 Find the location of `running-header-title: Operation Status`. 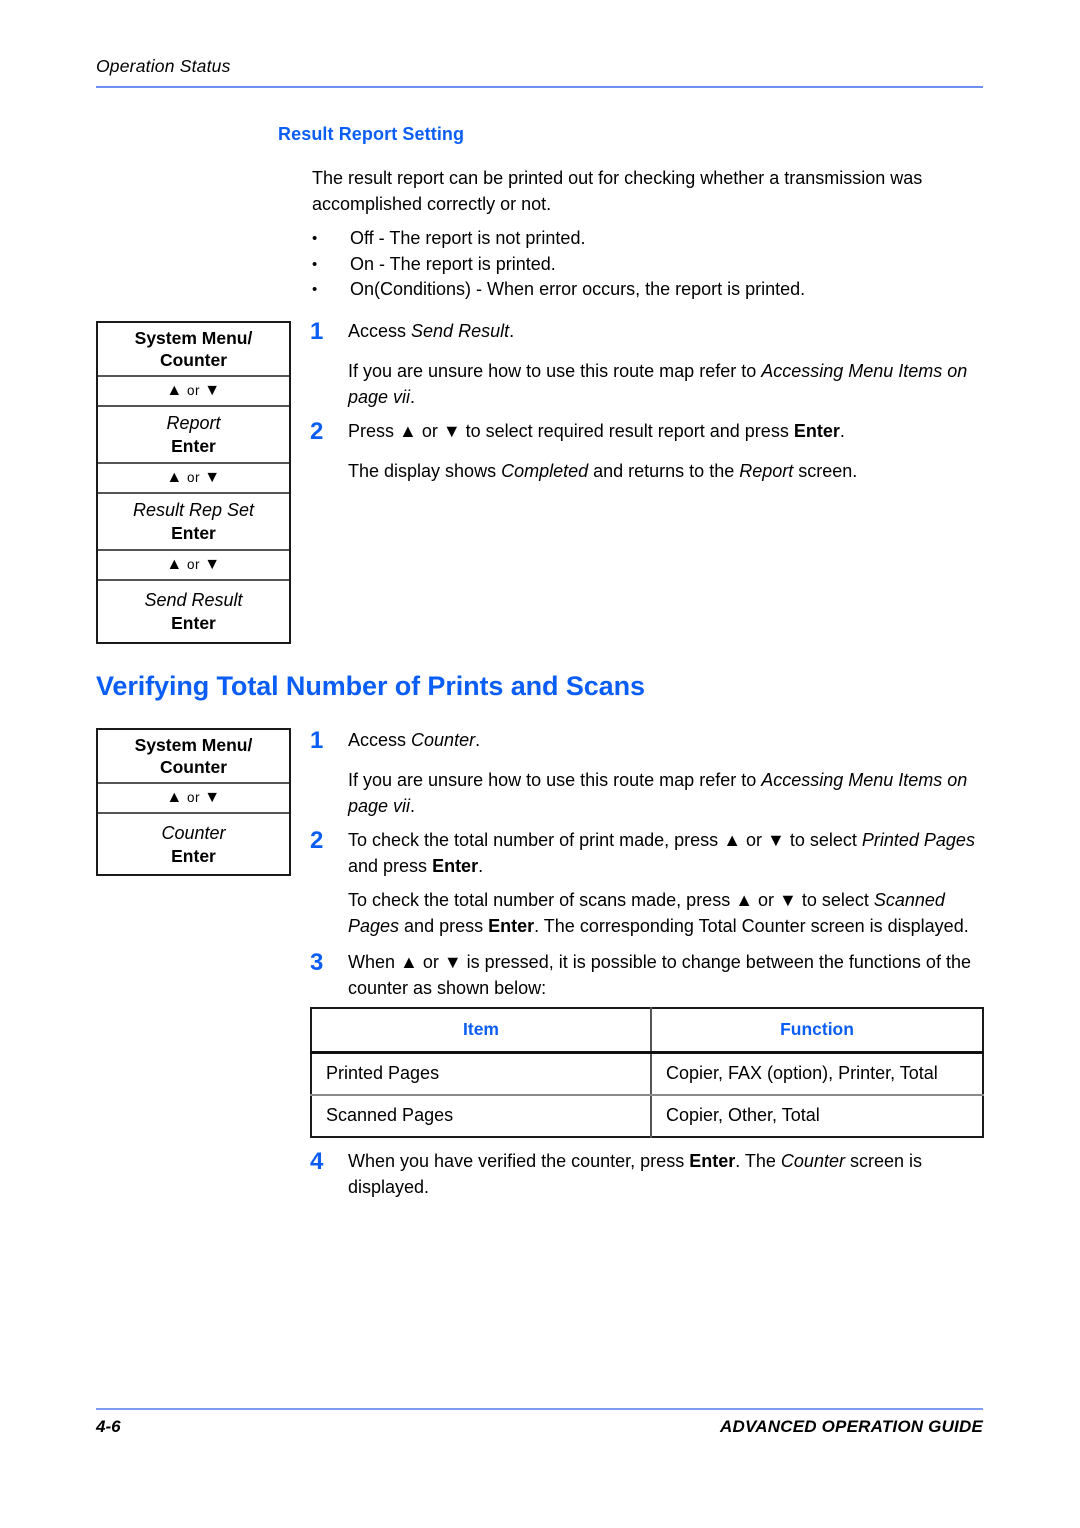

running-header-title: Operation Status is located at coordinates (163, 66).